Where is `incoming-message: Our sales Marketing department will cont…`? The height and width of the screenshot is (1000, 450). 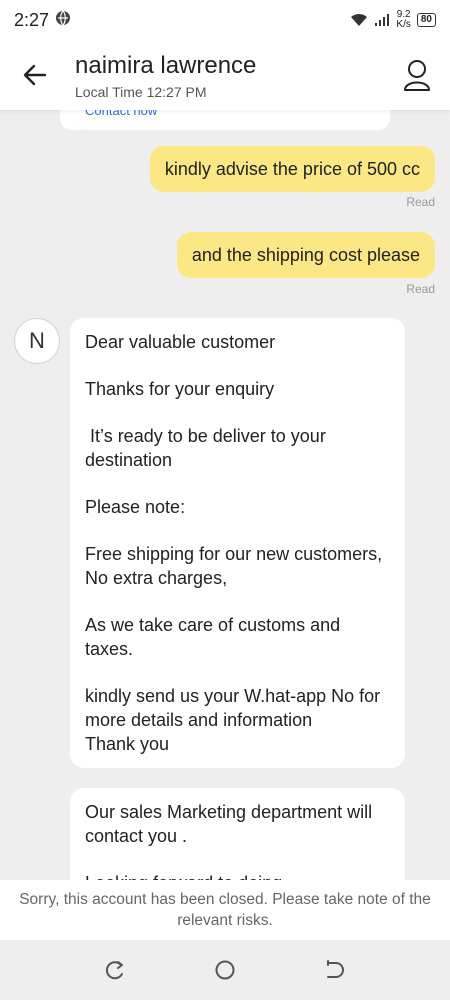
incoming-message: Our sales Marketing department will cont… is located at coordinates (237, 834).